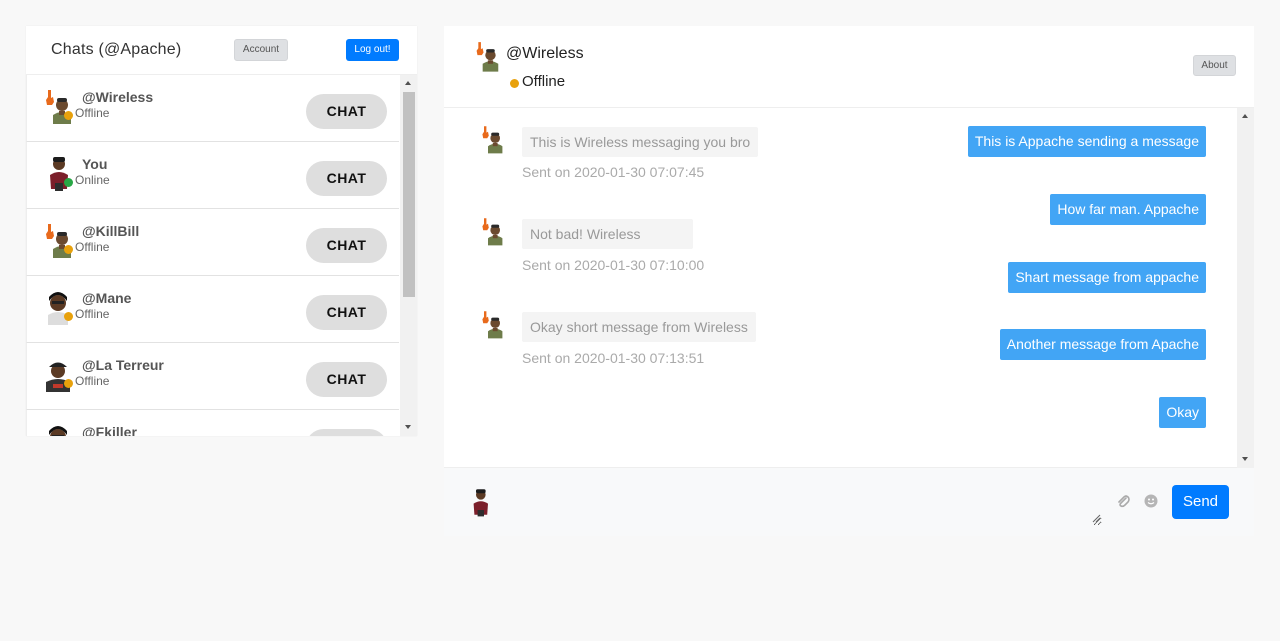  Describe the element at coordinates (1107, 277) in the screenshot. I see `outgoing-message: Shart message from appache` at that location.